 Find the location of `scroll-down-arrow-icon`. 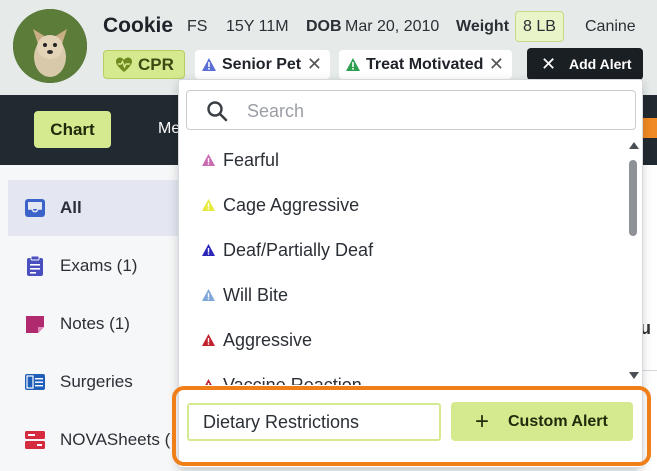

scroll-down-arrow-icon is located at coordinates (634, 375).